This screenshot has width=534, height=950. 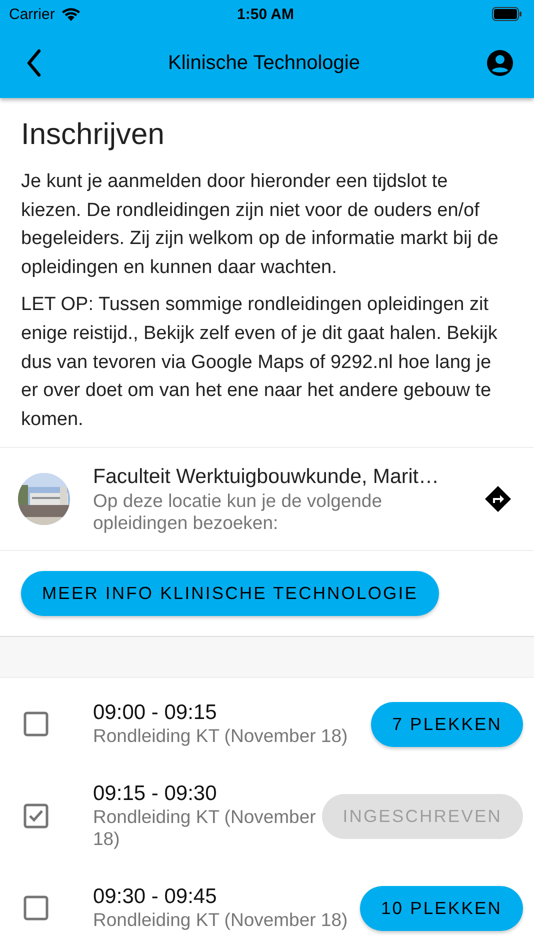 What do you see at coordinates (259, 362) in the screenshot?
I see `paragraph: LET OP: Tussen sommige rondleidingen opleidingen zit enige reistijd., Bekijk zelf even of je dit gaat halen. Bekijk dus van tevoren via Google Maps of 9292.nl hoe lang je er over doet om van het ene naar het andere gebouw te komen.` at bounding box center [259, 362].